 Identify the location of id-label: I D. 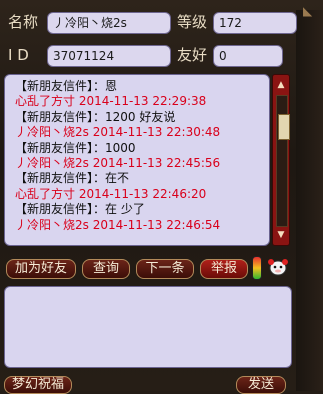
(18, 55).